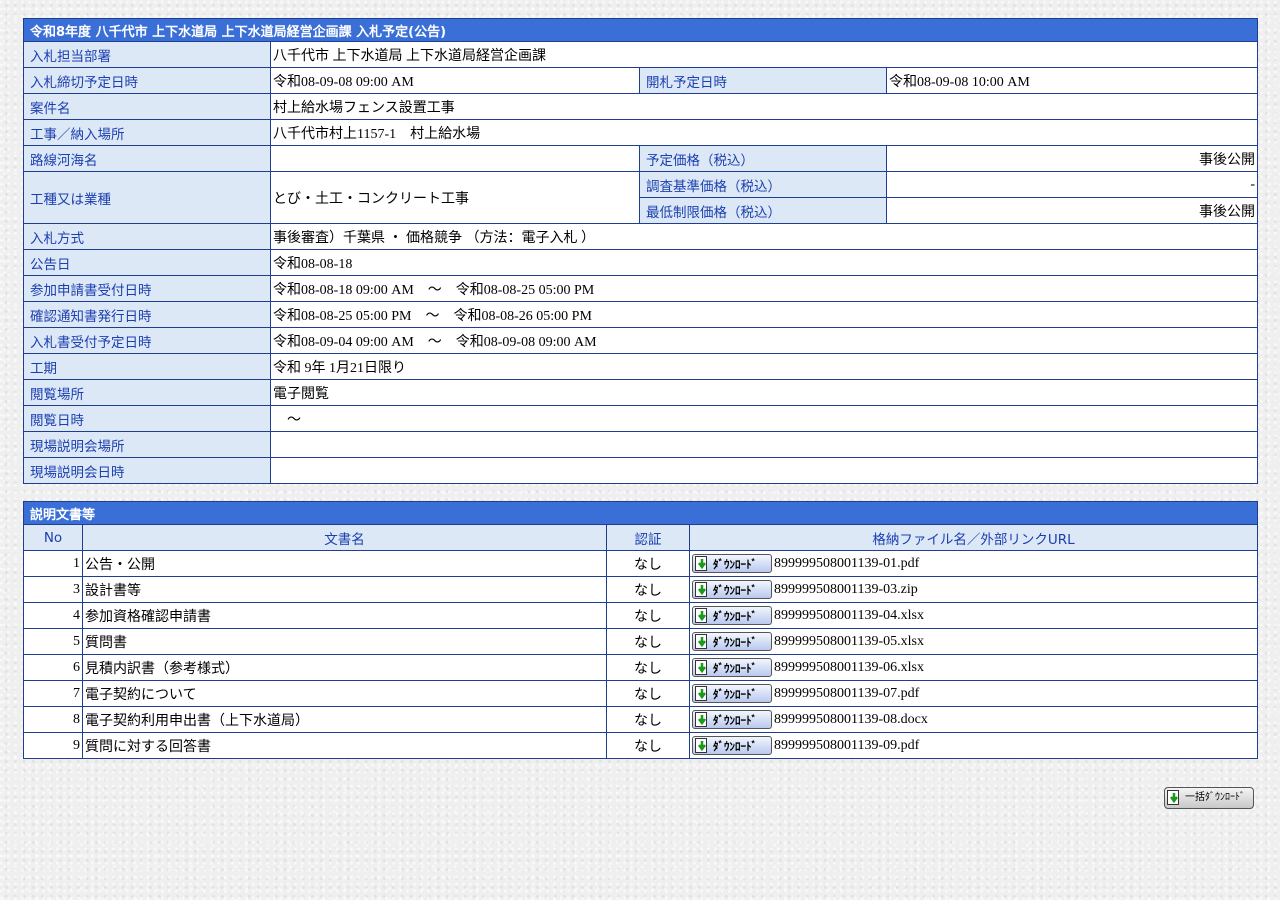 The width and height of the screenshot is (1280, 900). What do you see at coordinates (344, 641) in the screenshot?
I see `doc-name: 質問書` at bounding box center [344, 641].